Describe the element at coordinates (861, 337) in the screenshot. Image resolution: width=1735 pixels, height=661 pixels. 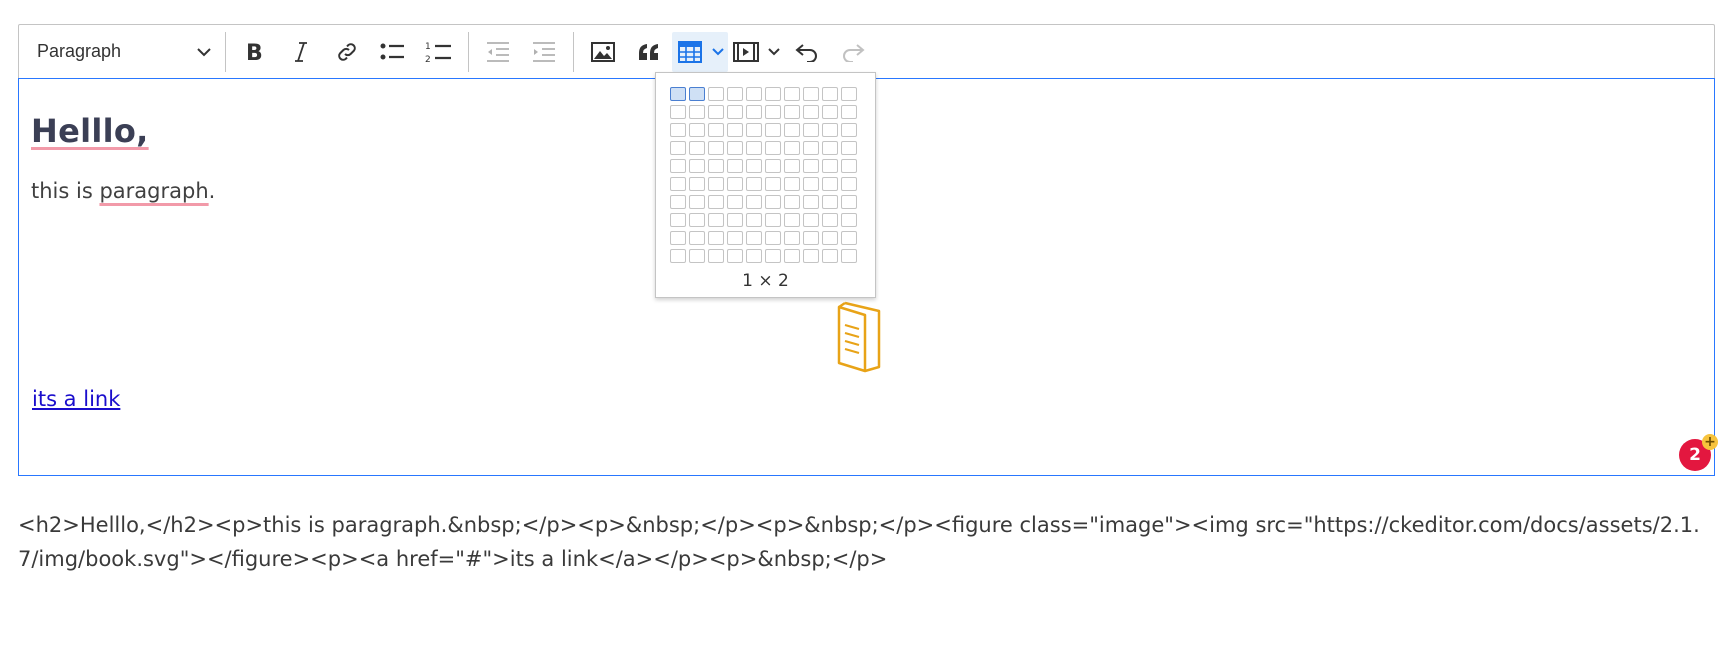
I see `book-image-figure` at that location.